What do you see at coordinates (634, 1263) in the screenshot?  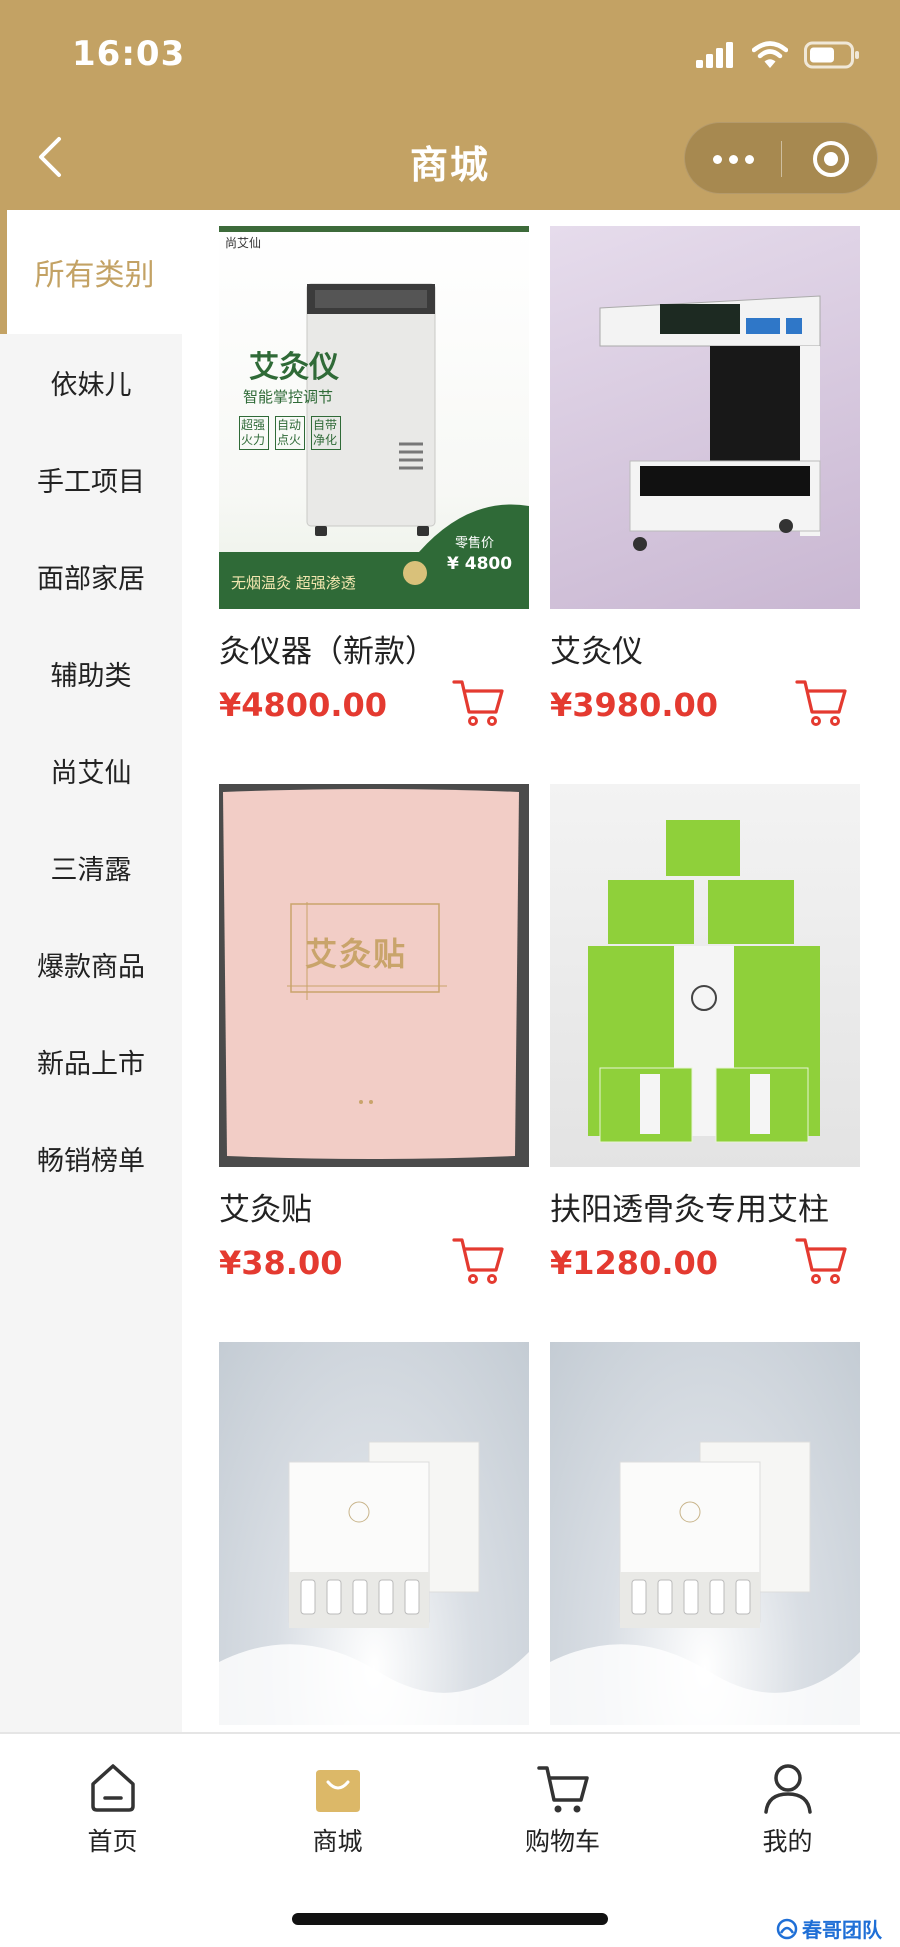 I see `product-price: ¥1280.00` at bounding box center [634, 1263].